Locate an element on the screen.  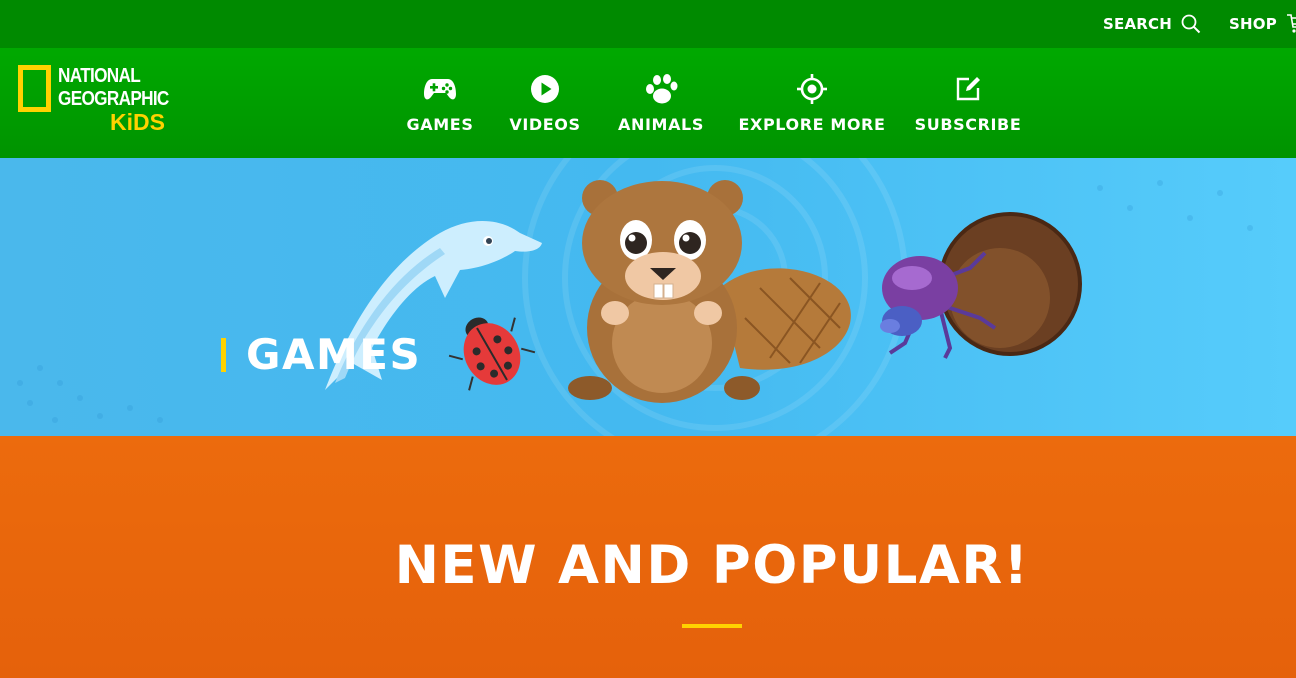
shop-link: SHOP is located at coordinates (1262, 24).